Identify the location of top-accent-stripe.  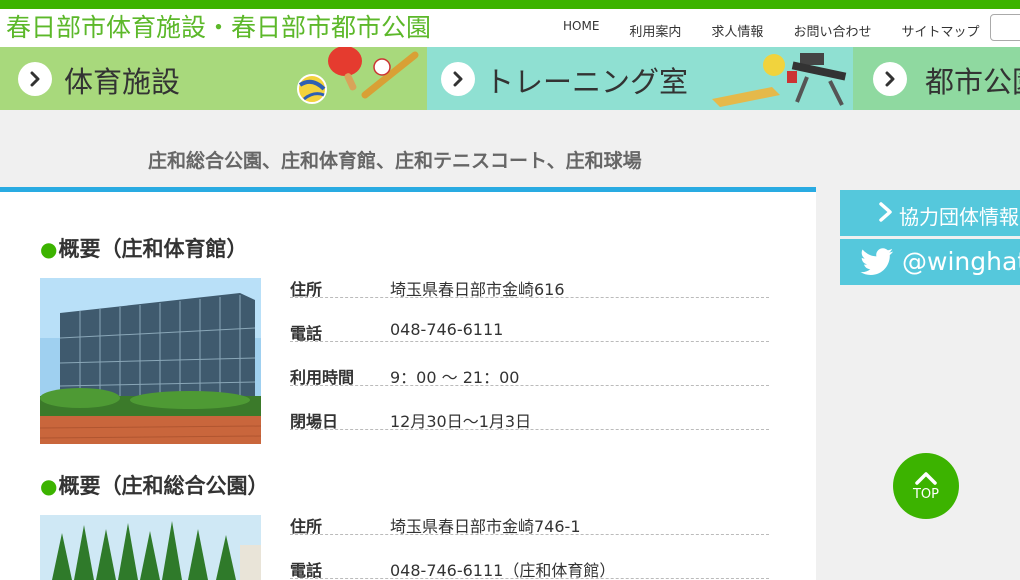
(510, 4).